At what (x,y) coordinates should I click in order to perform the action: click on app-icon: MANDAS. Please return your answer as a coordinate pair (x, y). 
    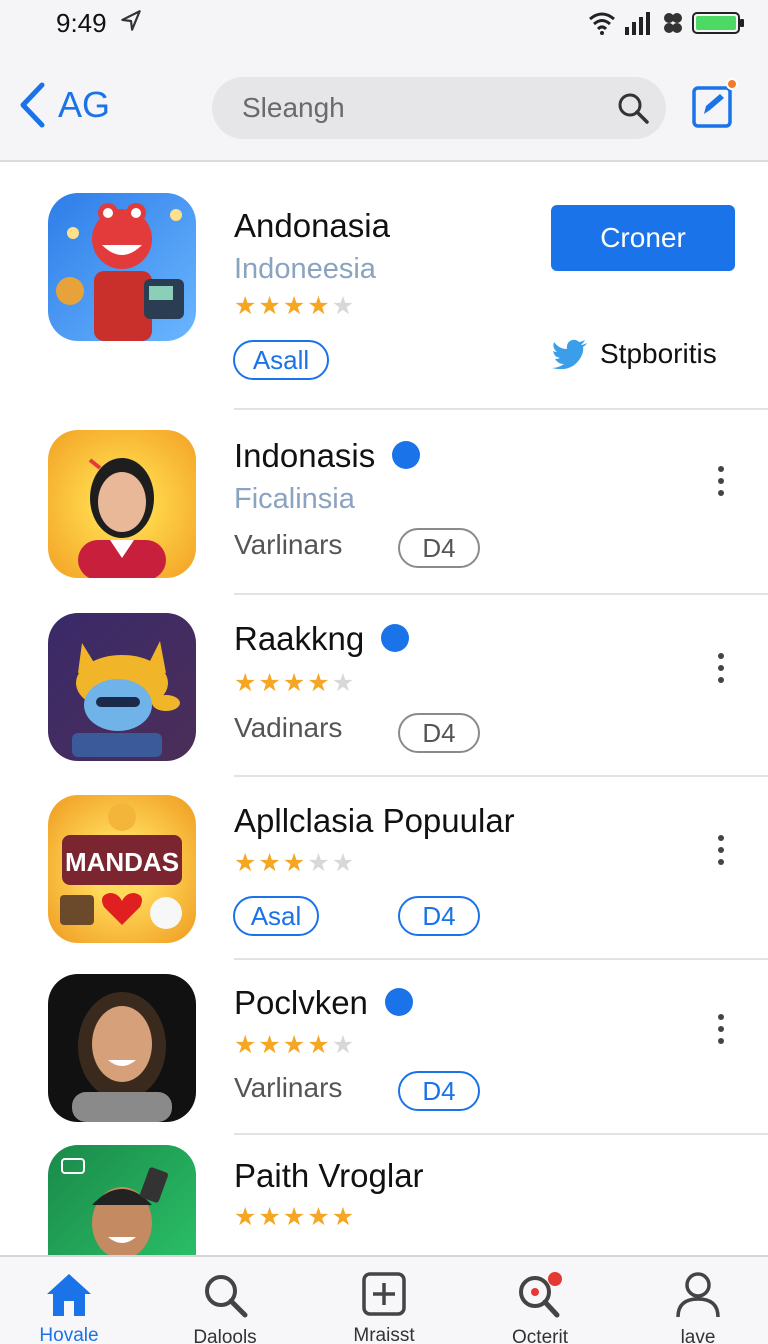
    Looking at the image, I should click on (122, 869).